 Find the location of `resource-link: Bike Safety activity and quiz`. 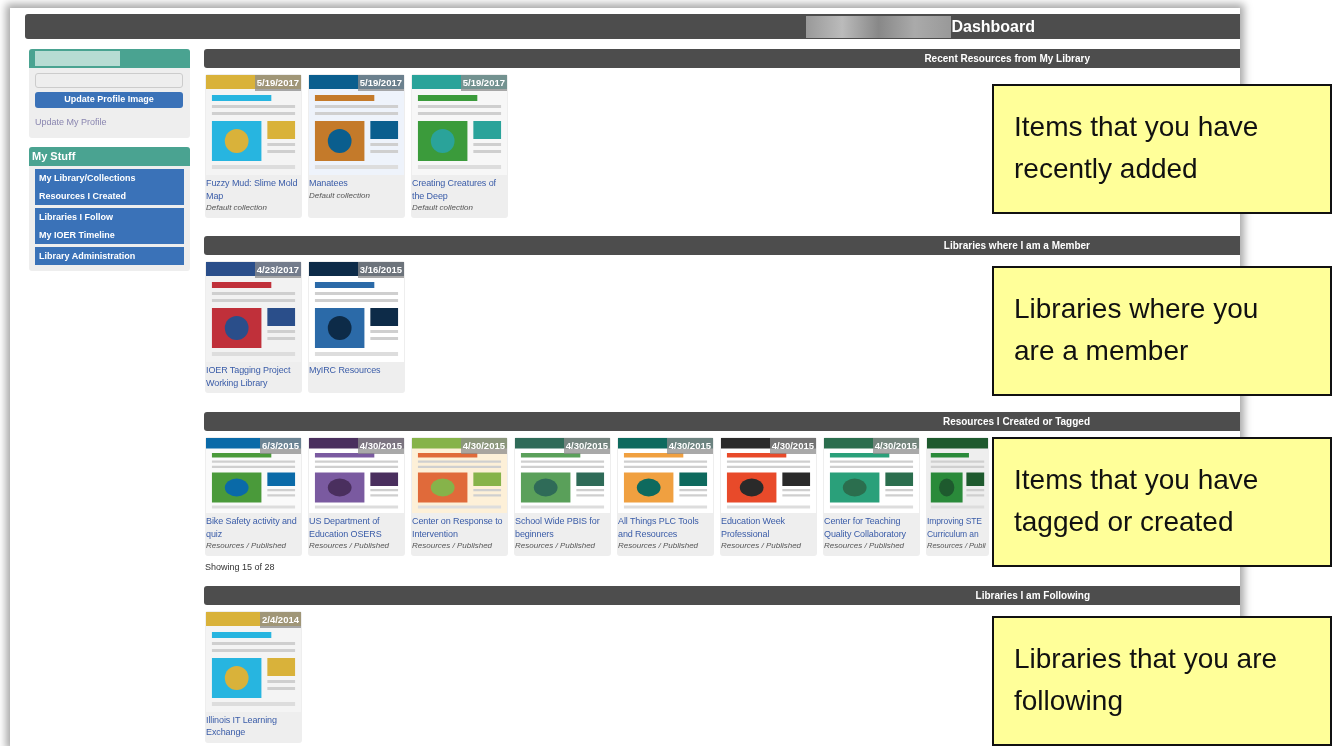

resource-link: Bike Safety activity and quiz is located at coordinates (253, 527).